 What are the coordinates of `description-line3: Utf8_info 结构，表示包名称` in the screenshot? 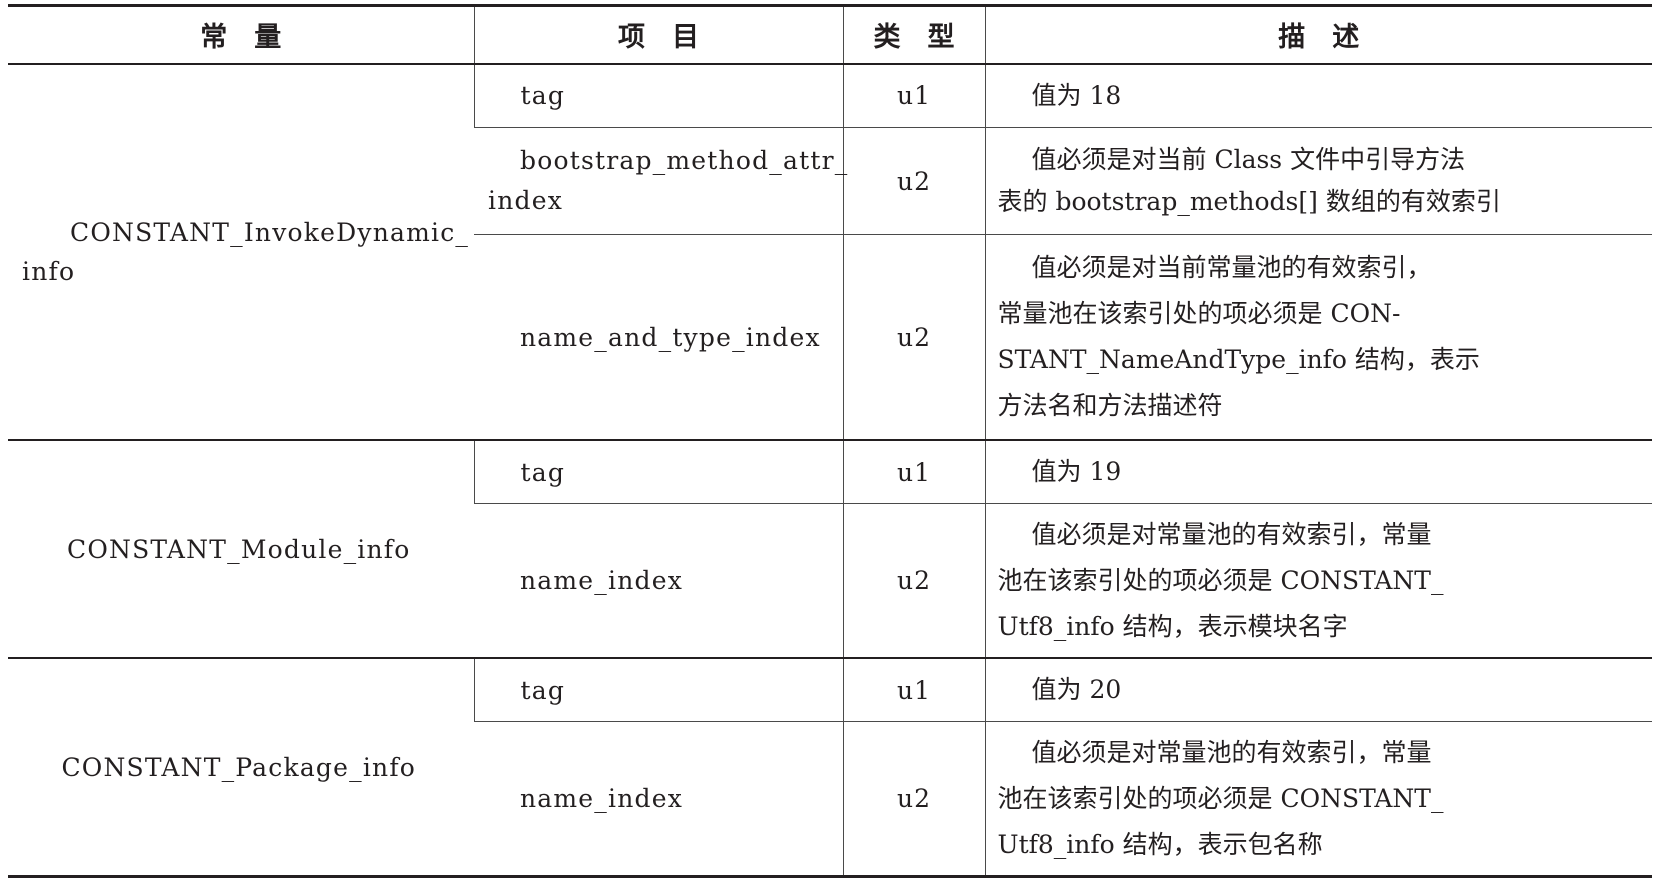 It's located at (1160, 844).